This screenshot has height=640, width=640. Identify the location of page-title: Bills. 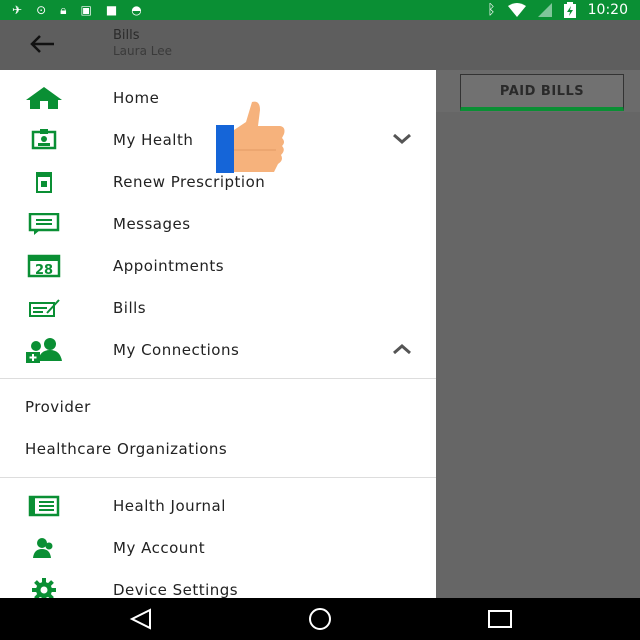
(126, 35).